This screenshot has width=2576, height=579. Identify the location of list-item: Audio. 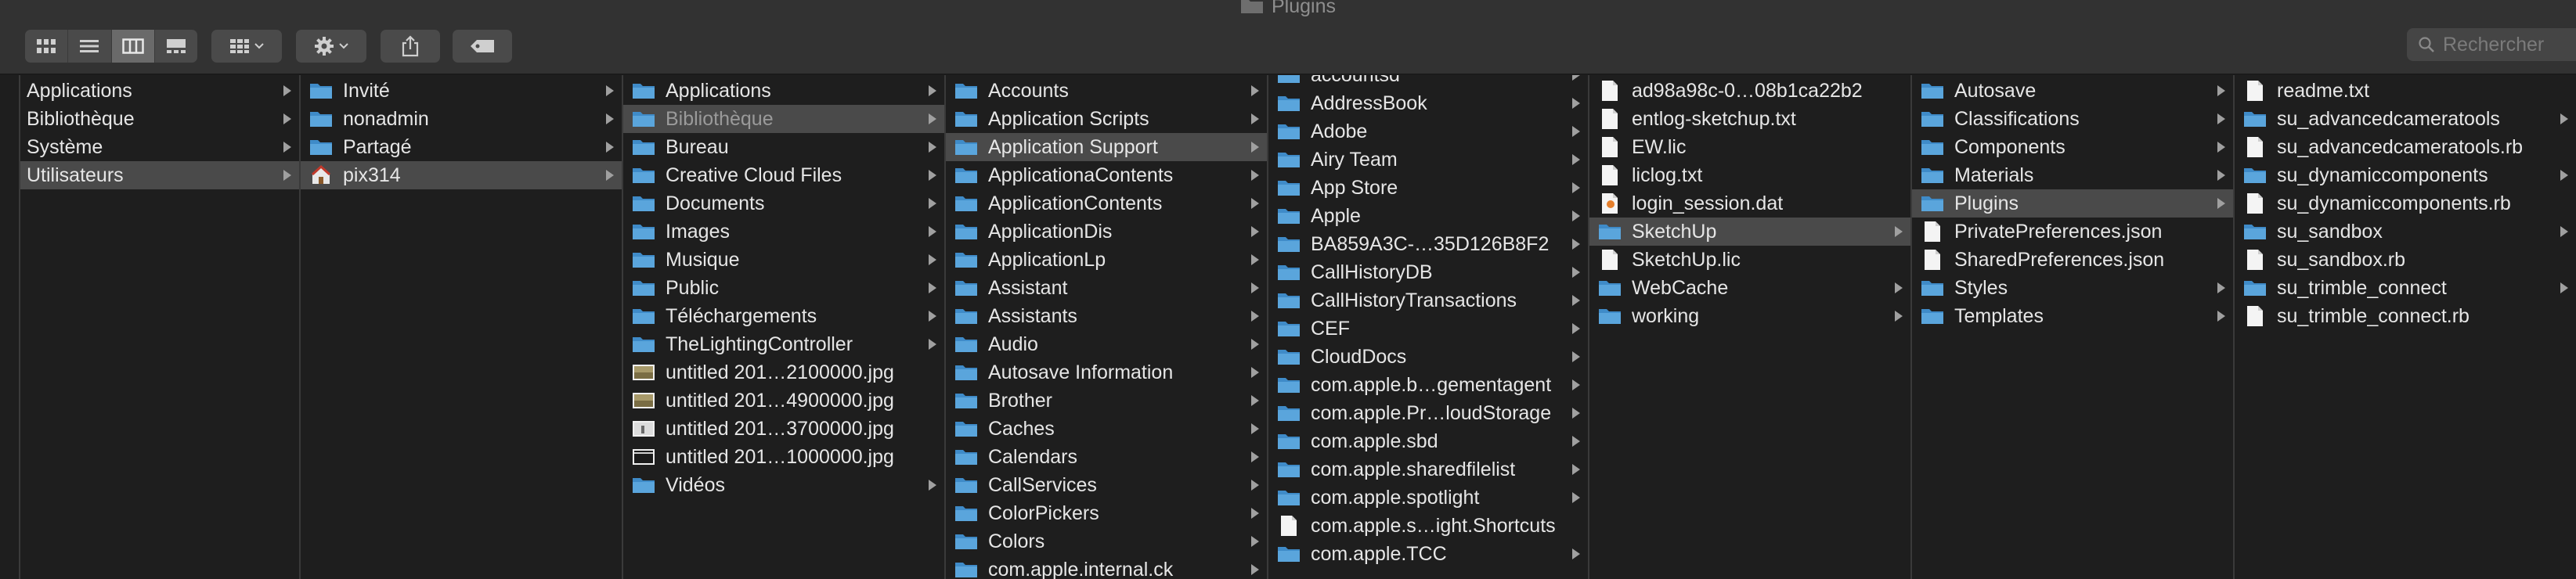
(1106, 344).